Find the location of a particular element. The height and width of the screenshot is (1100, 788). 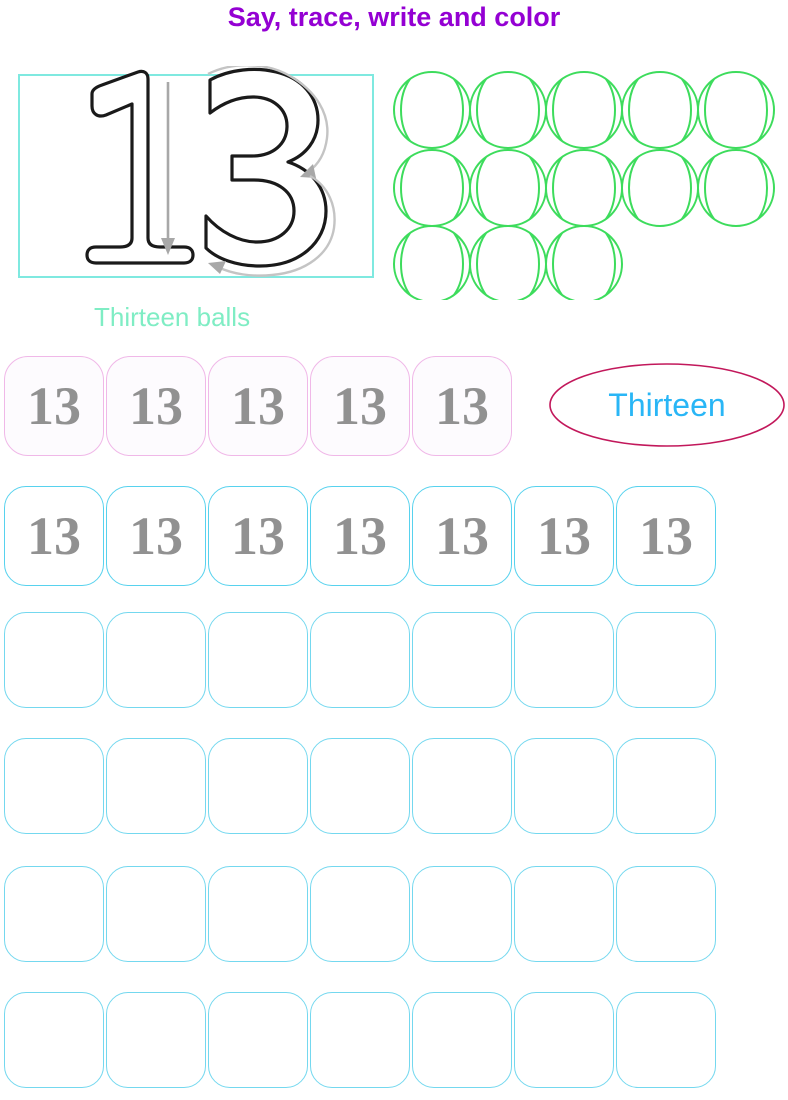

number-word-label: Thirteen is located at coordinates (667, 404).